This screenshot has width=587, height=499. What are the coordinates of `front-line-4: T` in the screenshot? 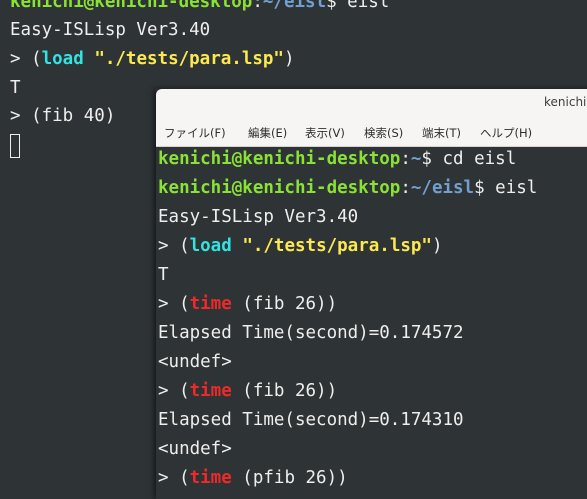 It's located at (163, 275).